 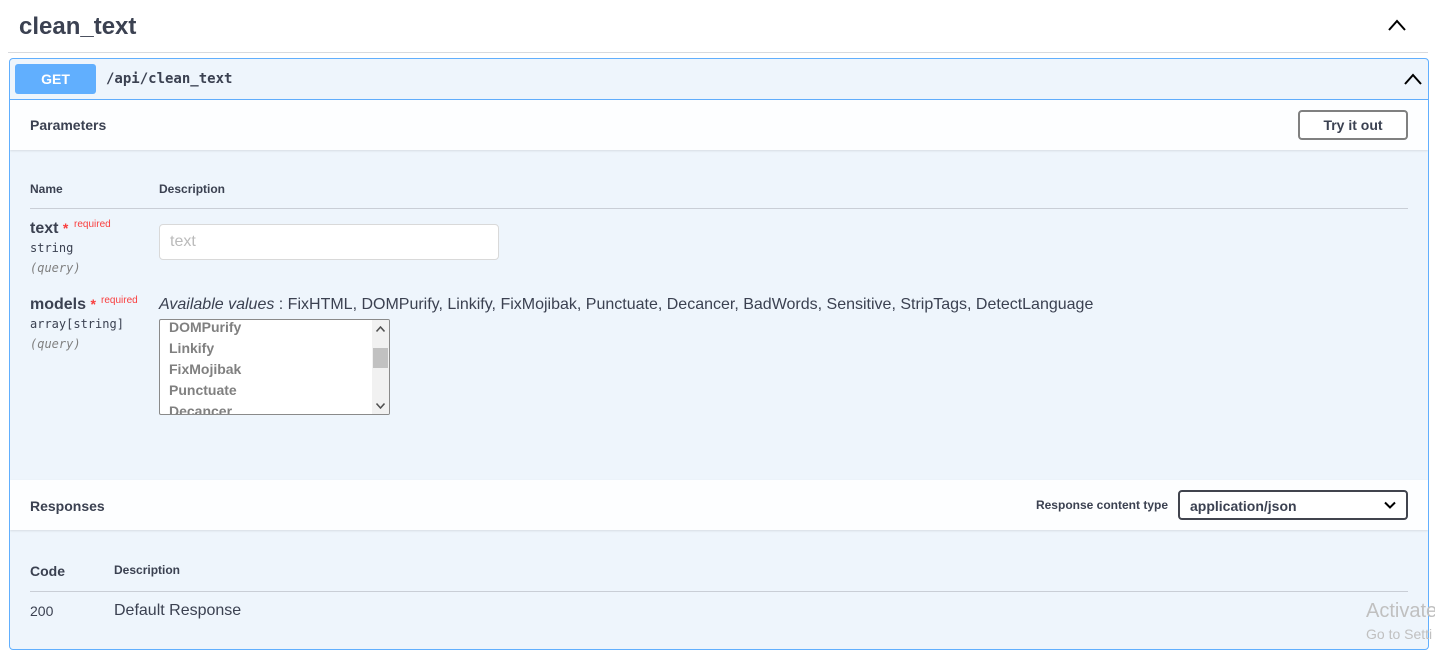 What do you see at coordinates (191, 348) in the screenshot?
I see `list-option: Linkify` at bounding box center [191, 348].